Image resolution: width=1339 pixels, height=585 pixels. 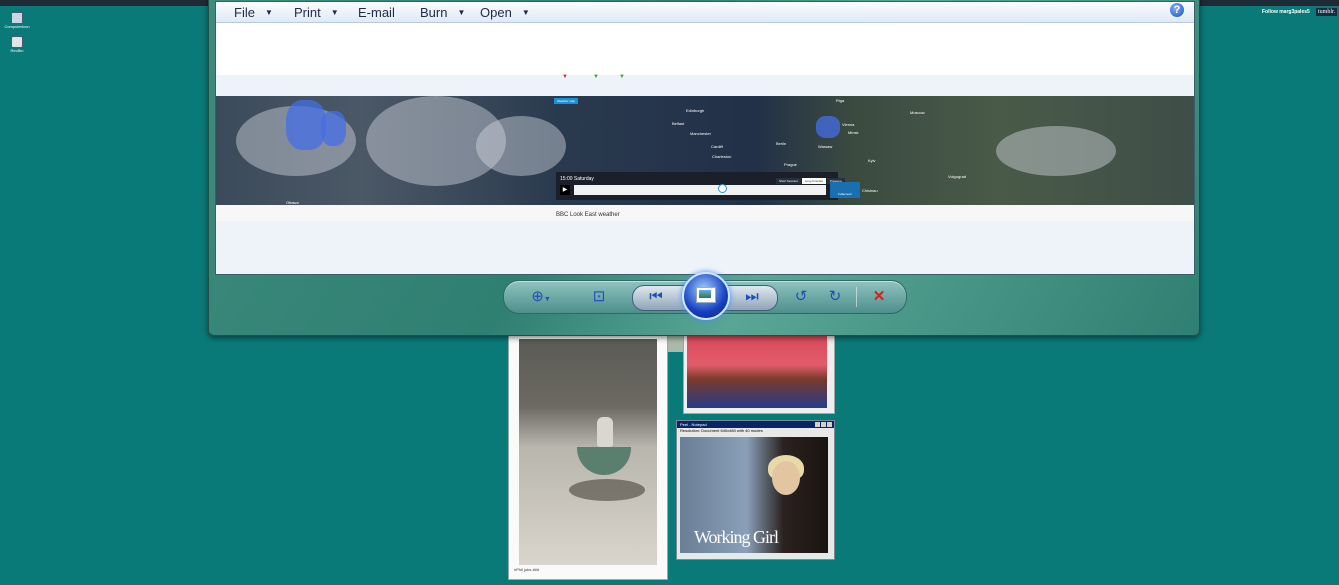 I want to click on menu-print: Print ▼, so click(x=316, y=12).